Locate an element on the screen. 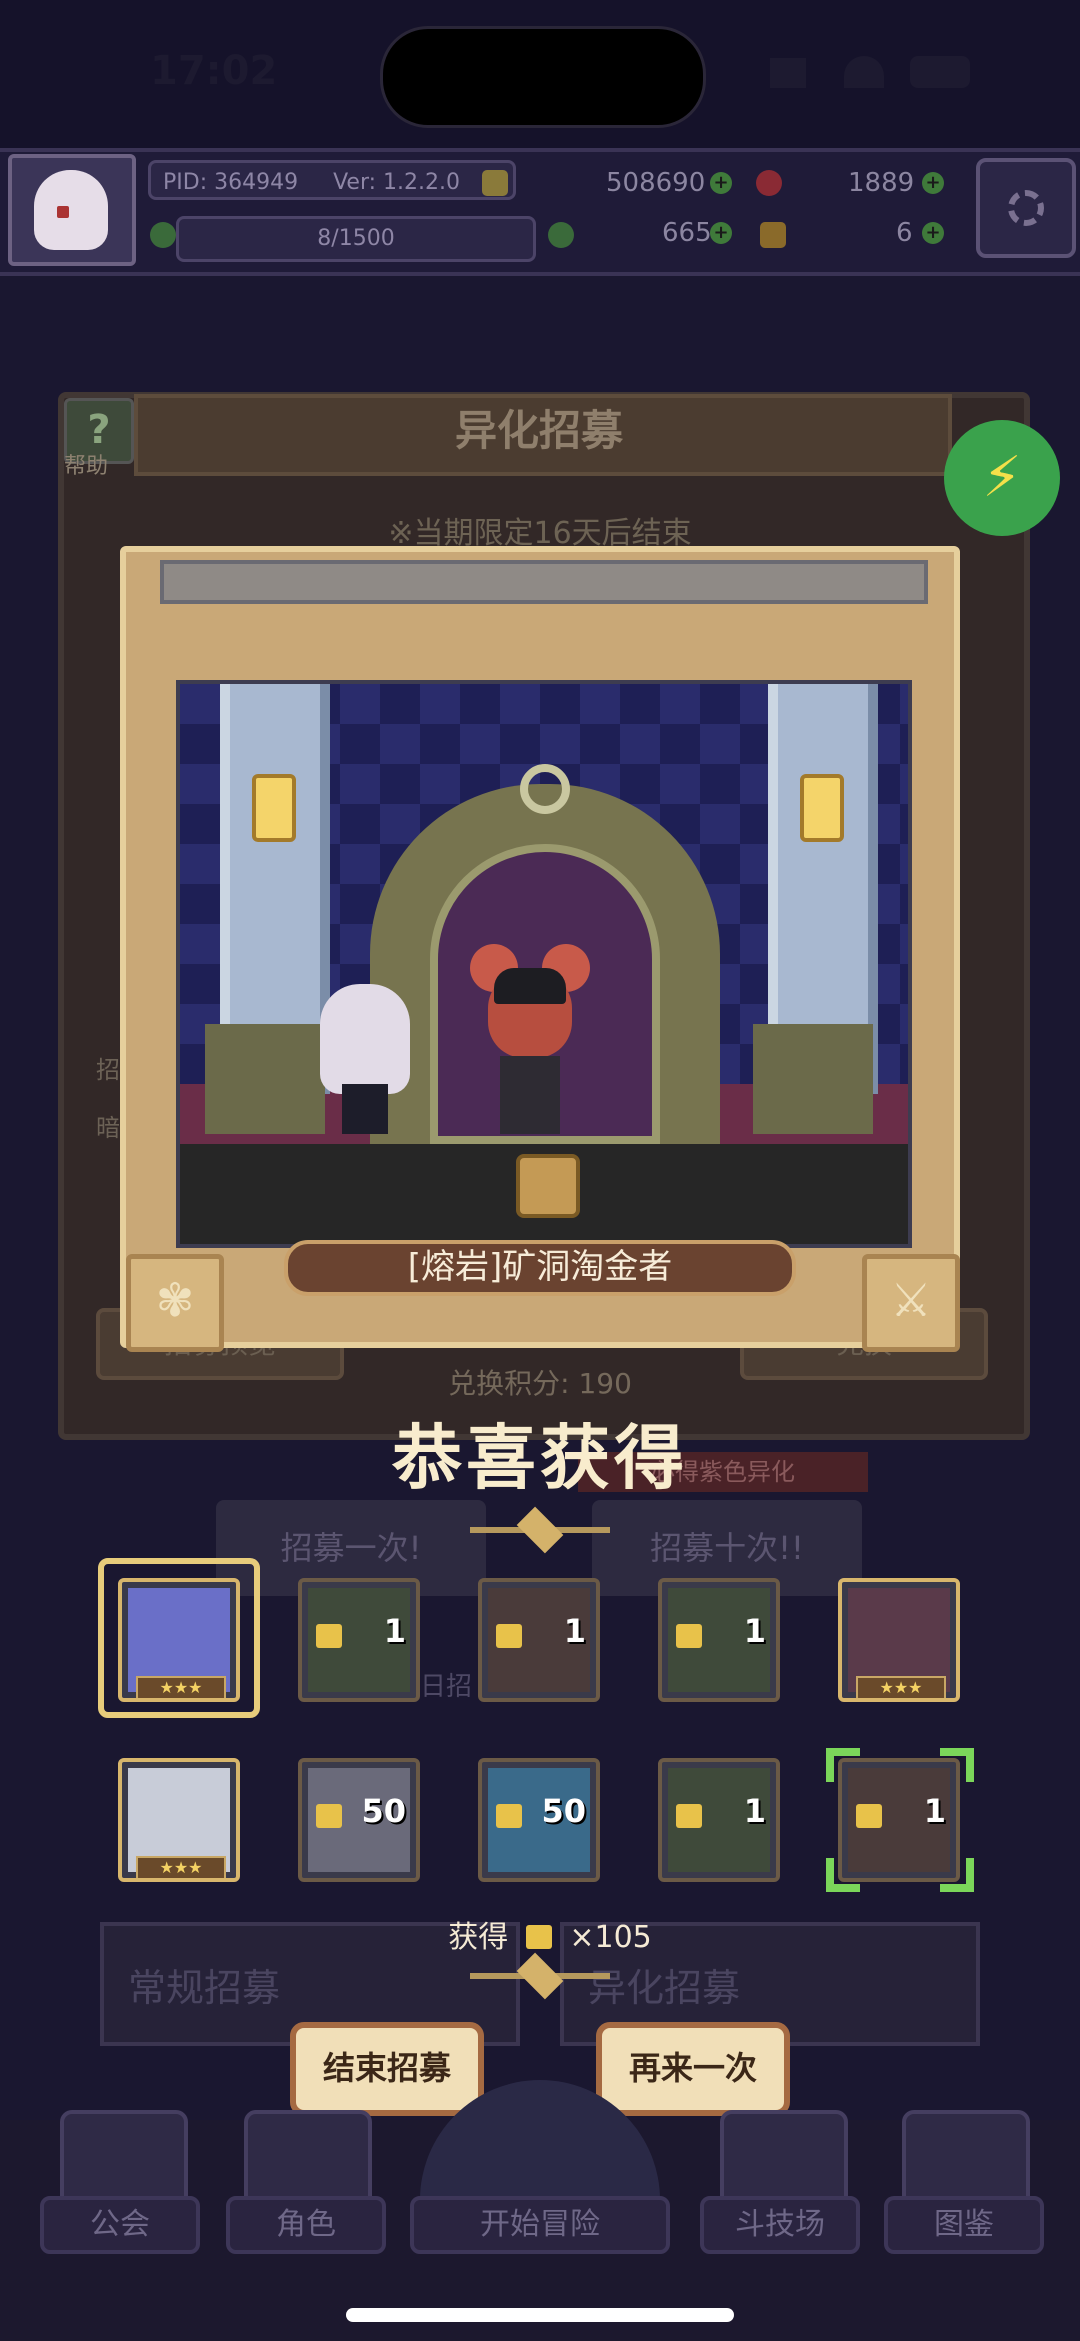  white-haired-hero is located at coordinates (365, 1059).